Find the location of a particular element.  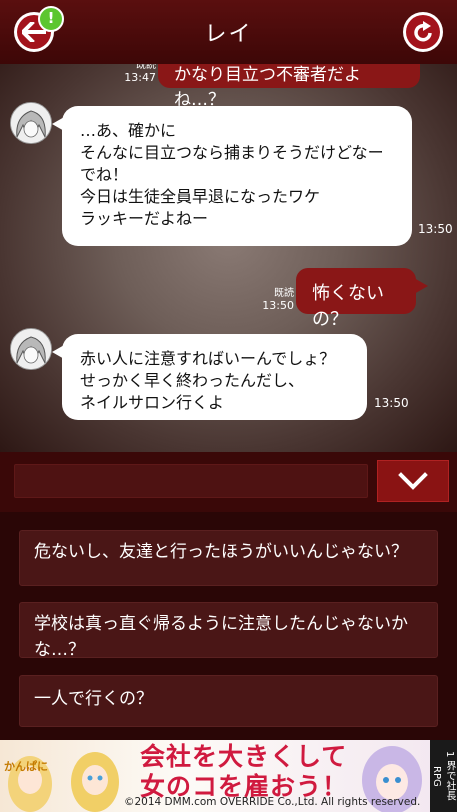

message-meta: 既読 13:50 is located at coordinates (275, 298).